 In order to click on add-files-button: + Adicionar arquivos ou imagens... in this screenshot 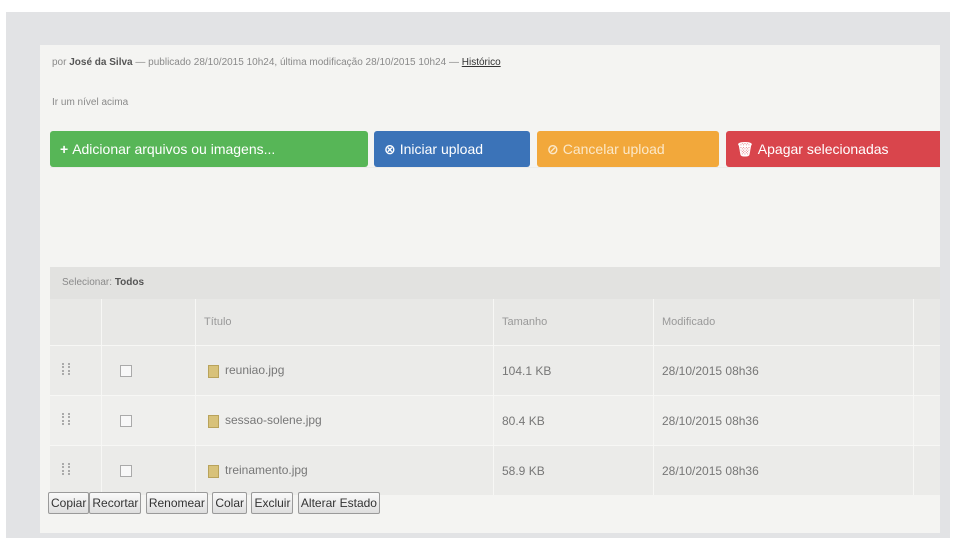, I will do `click(209, 149)`.